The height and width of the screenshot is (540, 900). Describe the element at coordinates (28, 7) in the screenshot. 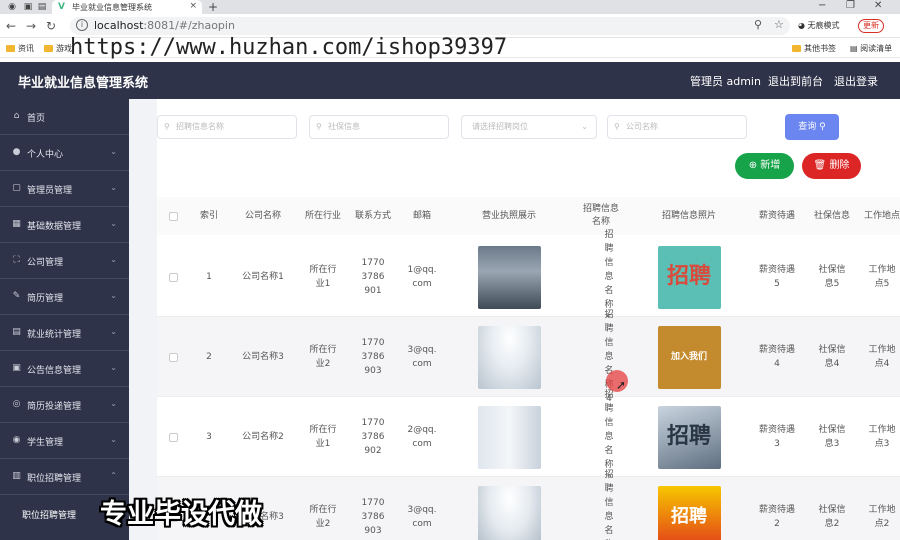

I see `pinned-tab-icon: ▣` at that location.